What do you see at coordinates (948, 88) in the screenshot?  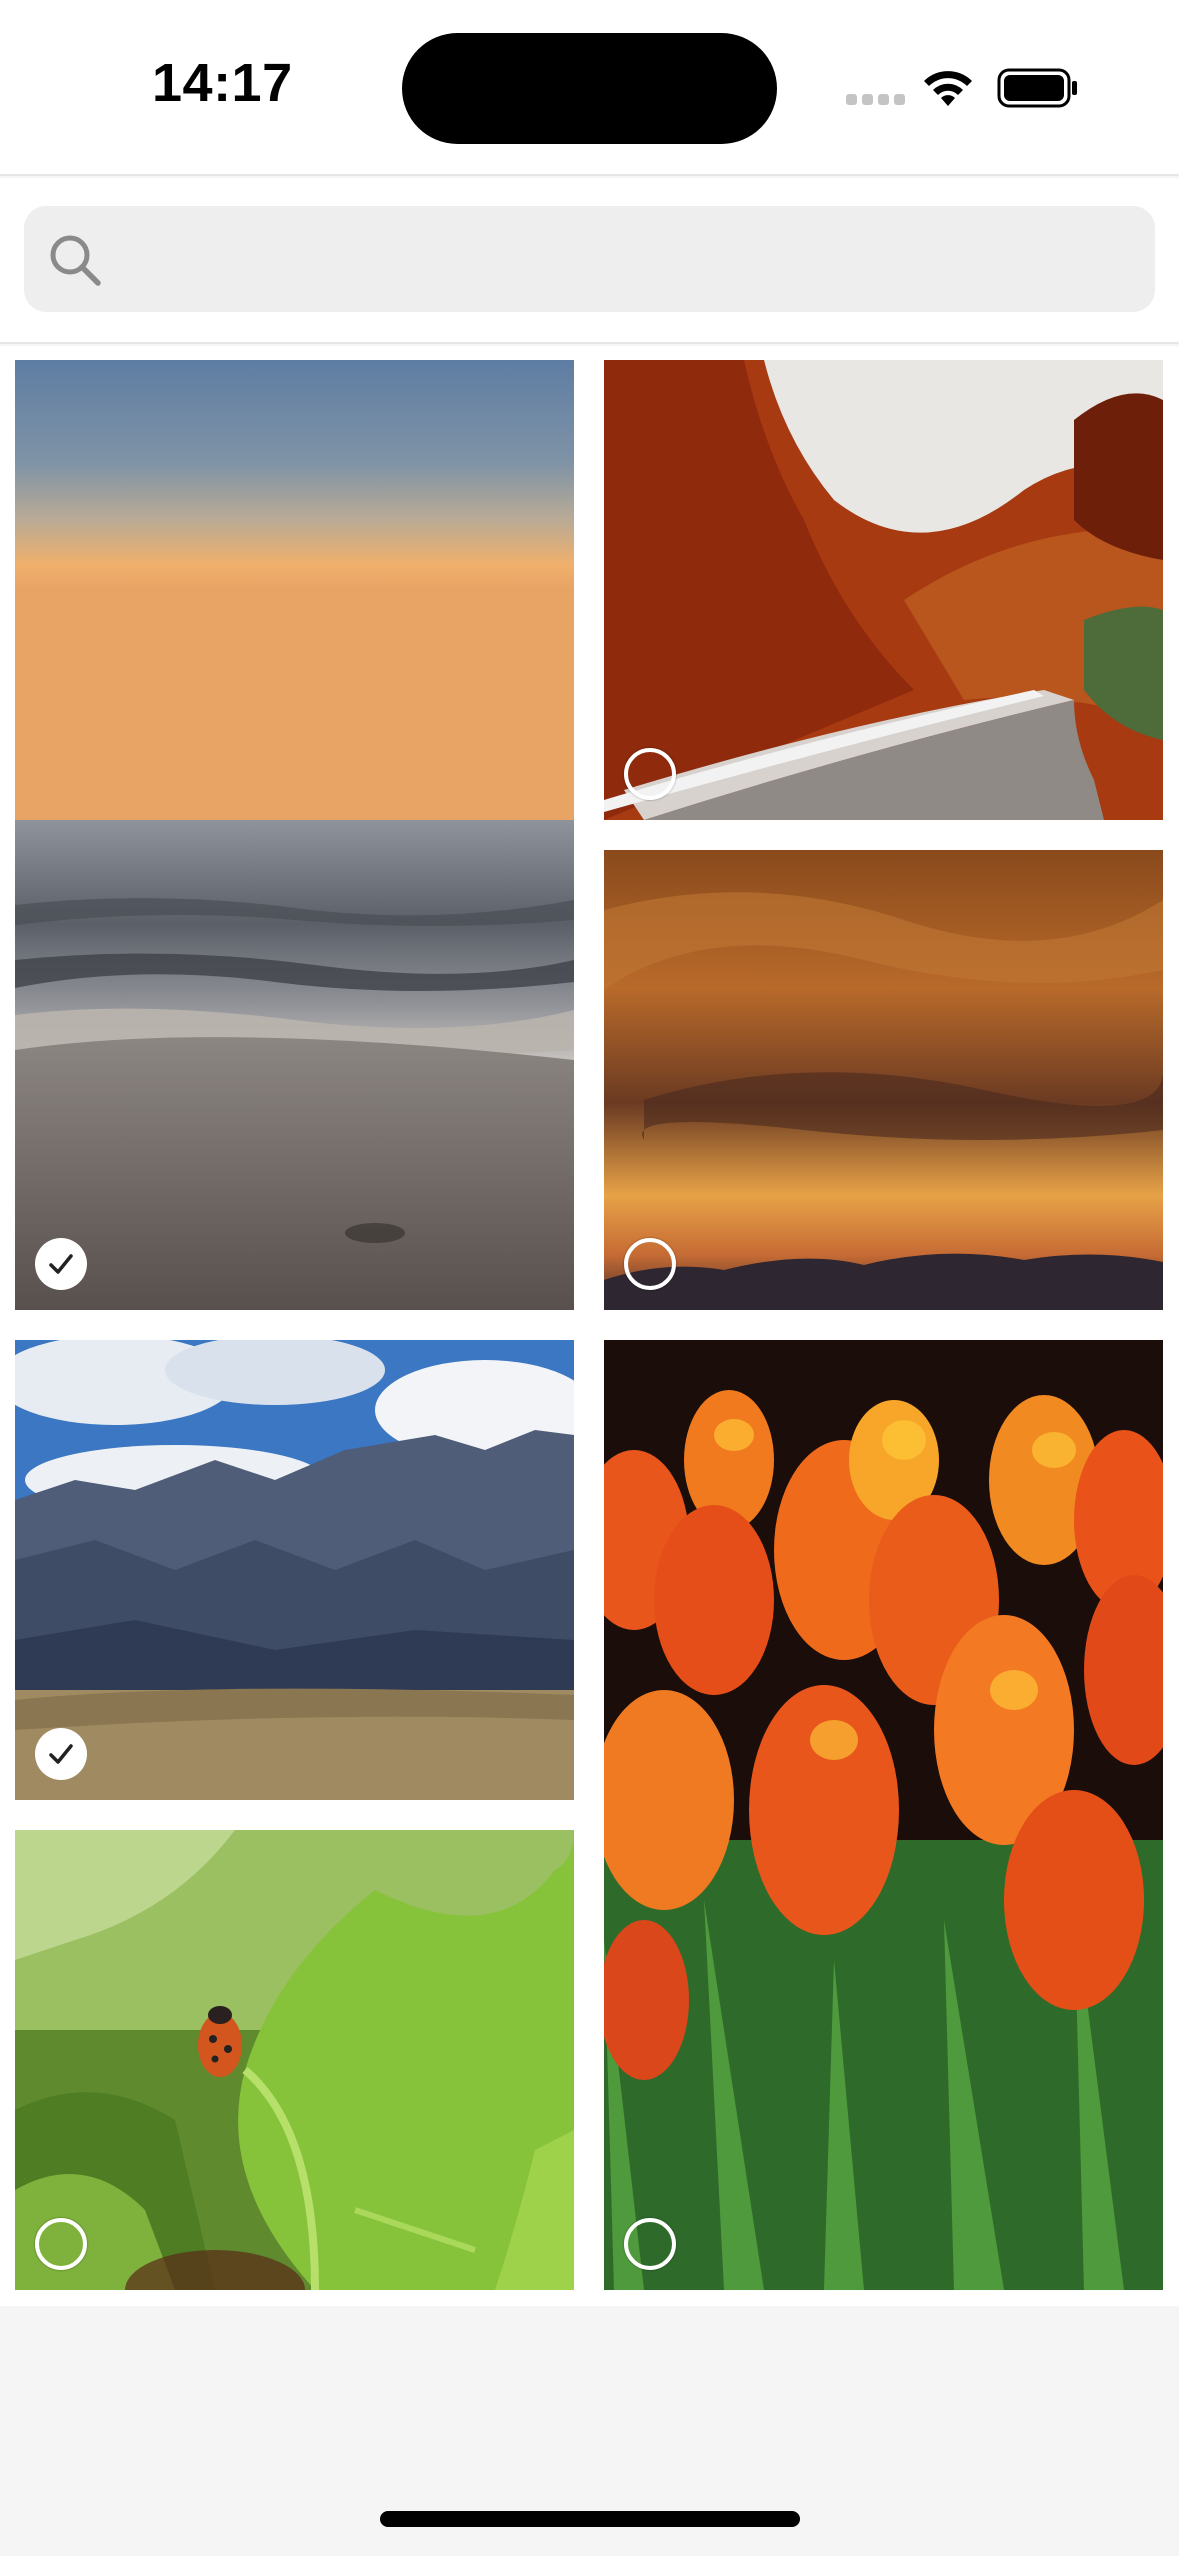 I see `wifi-icon` at bounding box center [948, 88].